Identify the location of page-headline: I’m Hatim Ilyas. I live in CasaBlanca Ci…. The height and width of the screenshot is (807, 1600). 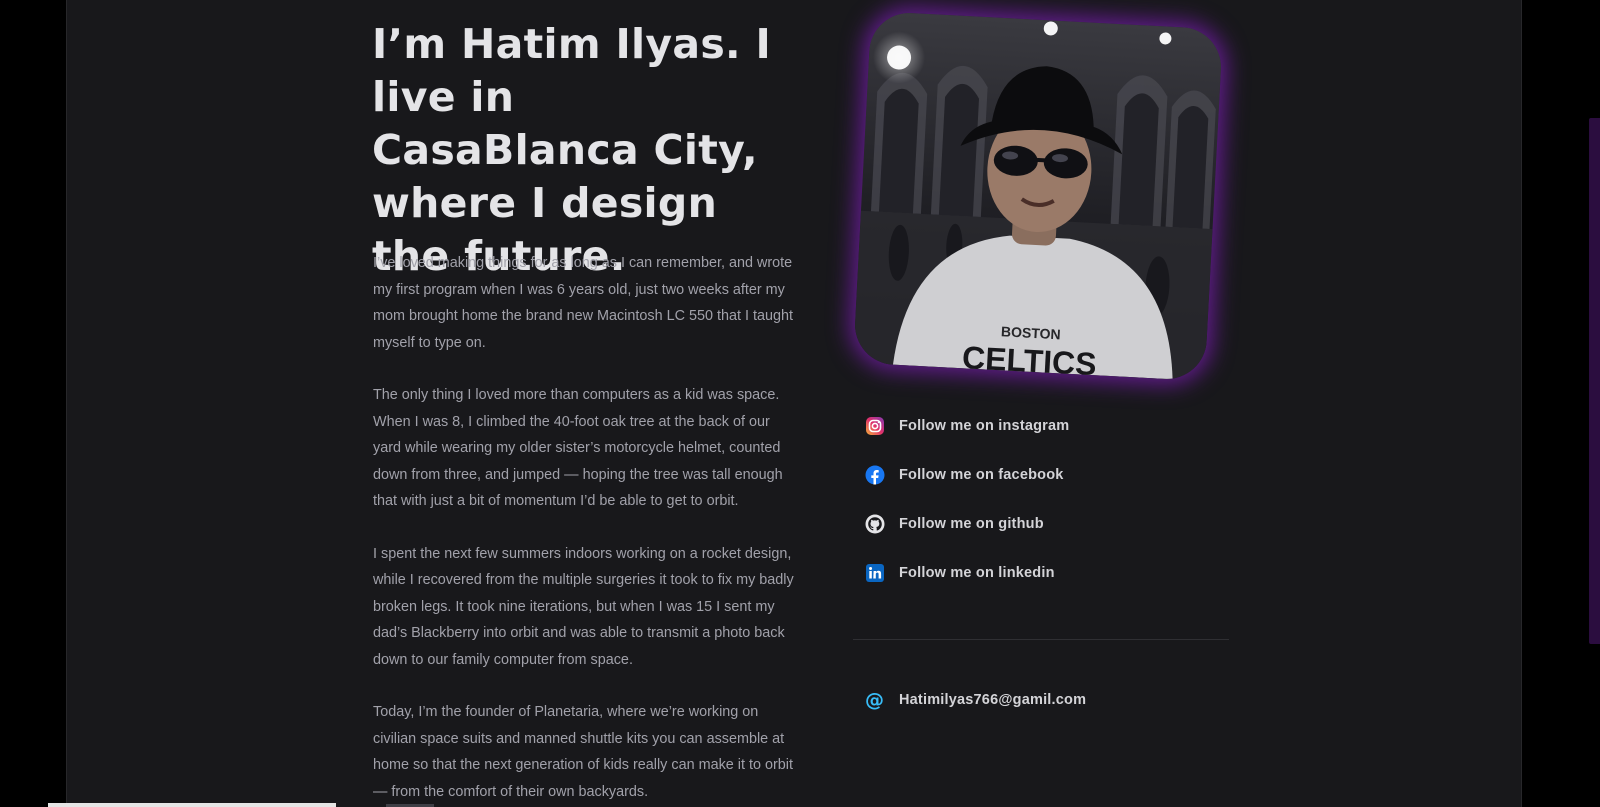
(572, 150).